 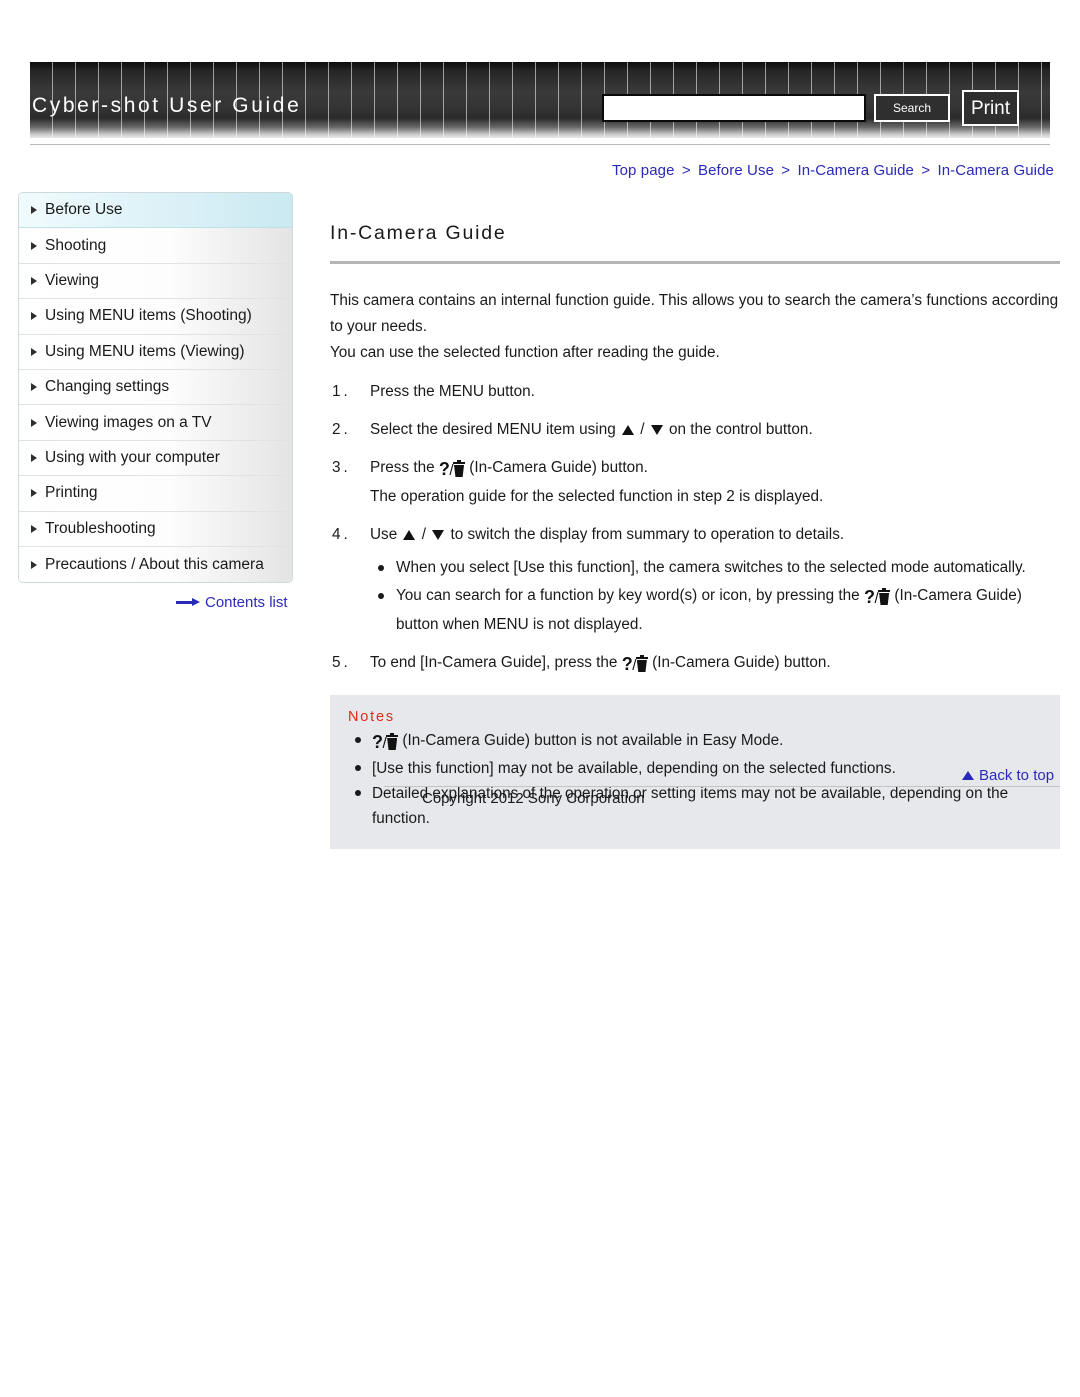 I want to click on sidebar-item-viewing: Viewing, so click(x=155, y=281).